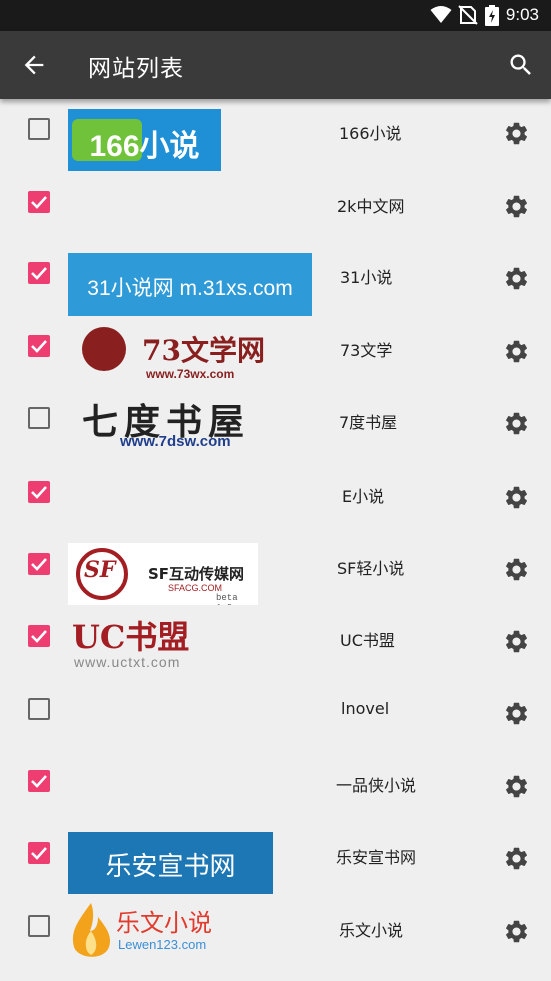  Describe the element at coordinates (34, 65) in the screenshot. I see `arrow-back-icon` at that location.